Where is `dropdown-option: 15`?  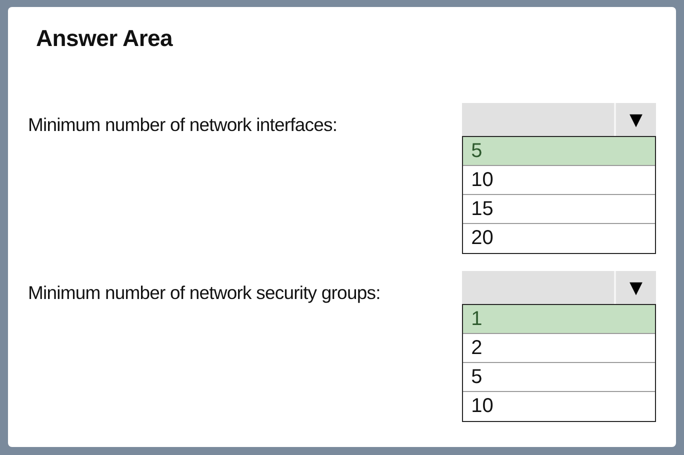 dropdown-option: 15 is located at coordinates (559, 209).